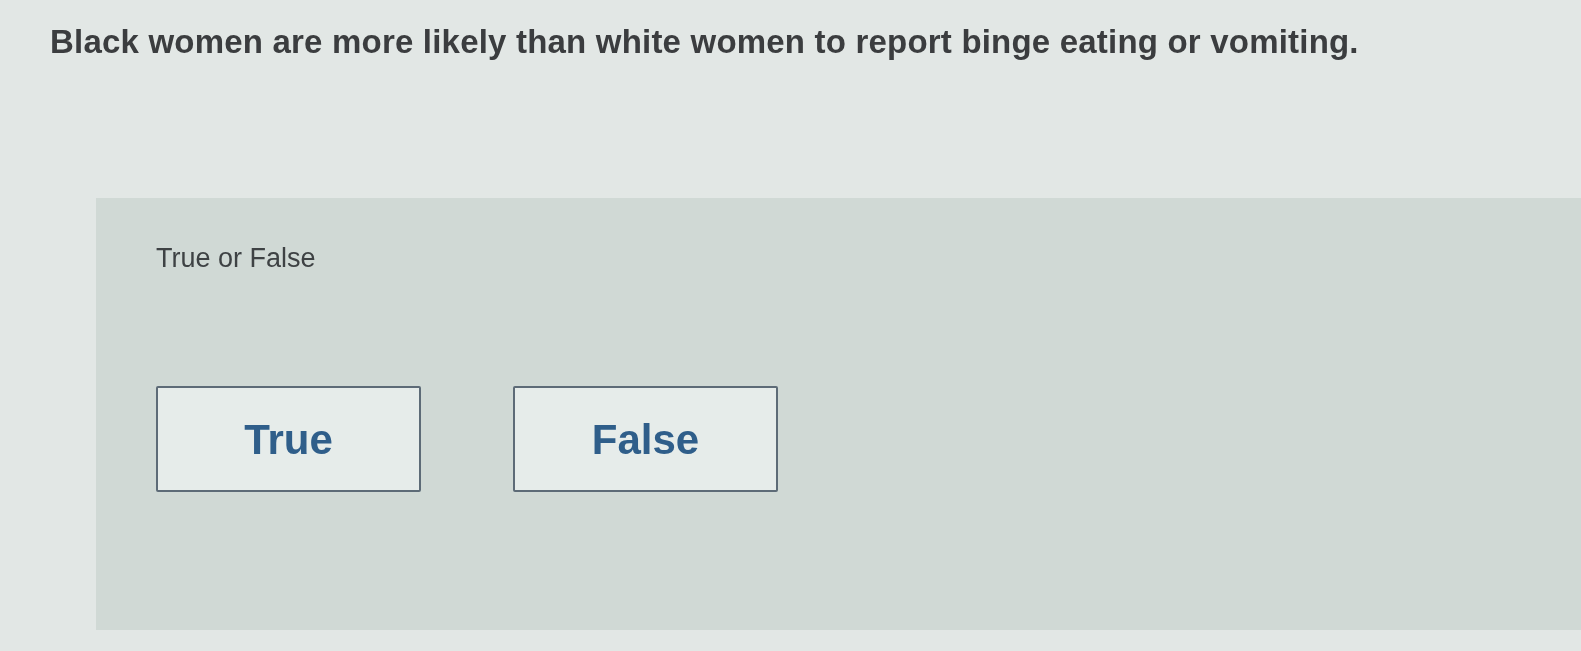  I want to click on question-text: Black women are more likely than white women to report binge eating or vomiting., so click(704, 42).